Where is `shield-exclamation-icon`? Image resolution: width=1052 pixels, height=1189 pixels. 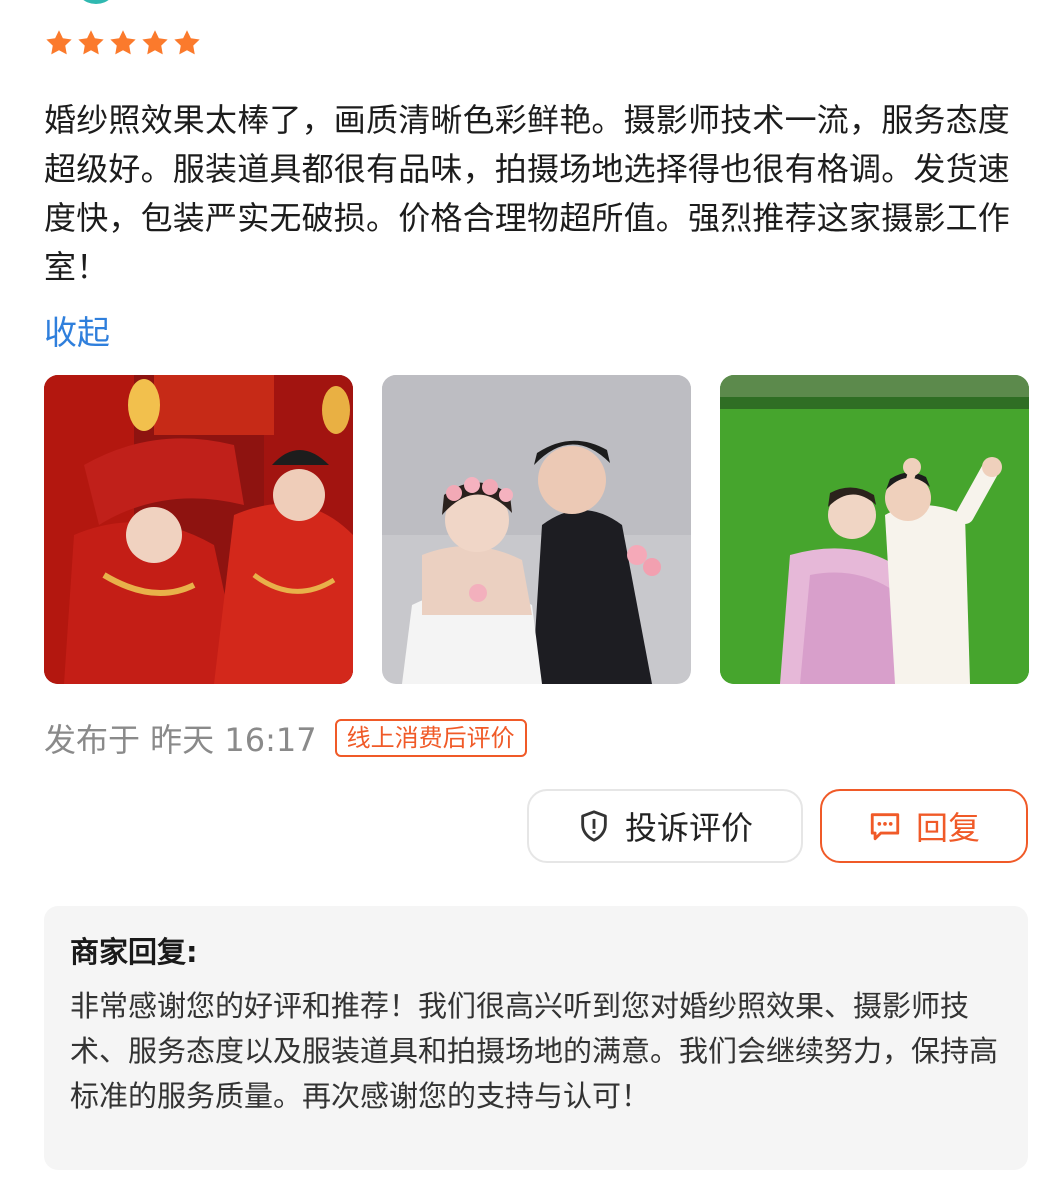
shield-exclamation-icon is located at coordinates (594, 826).